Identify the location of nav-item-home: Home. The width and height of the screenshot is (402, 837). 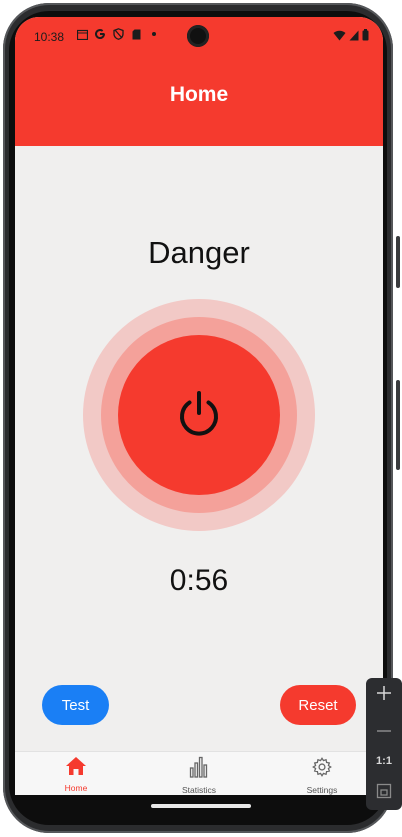
(76, 773).